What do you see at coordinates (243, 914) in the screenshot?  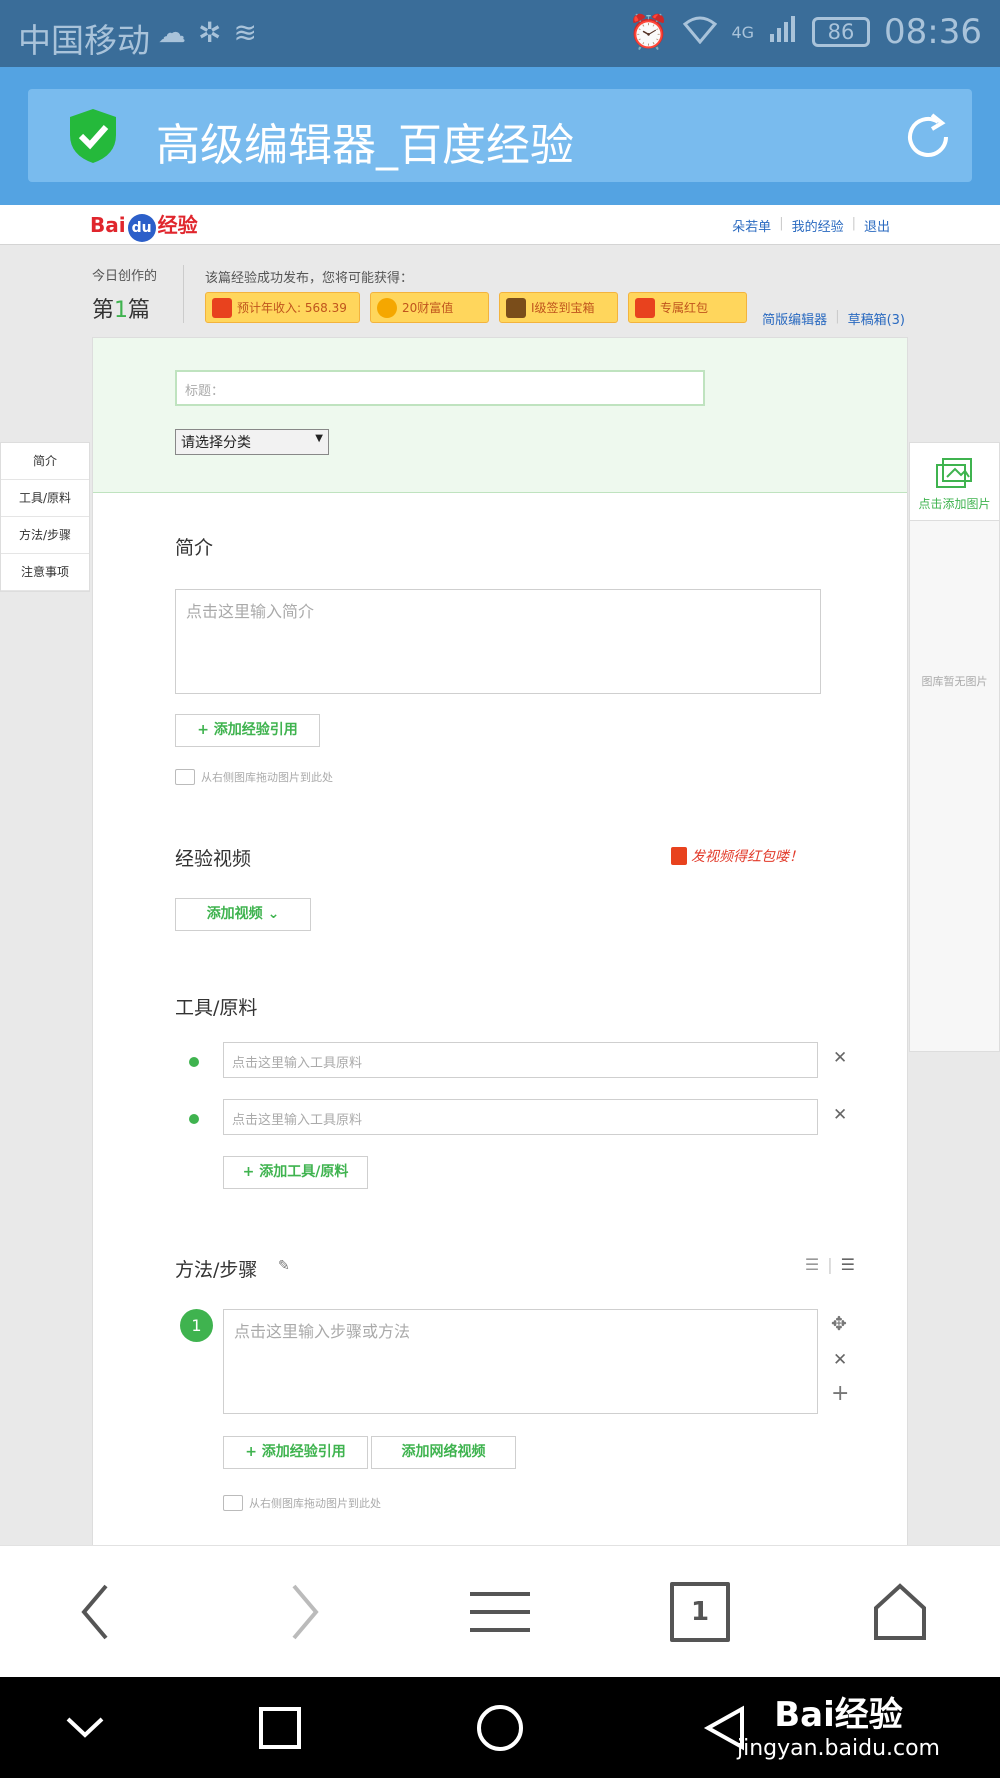 I see `add-video-button: 添加视频 ⌄` at bounding box center [243, 914].